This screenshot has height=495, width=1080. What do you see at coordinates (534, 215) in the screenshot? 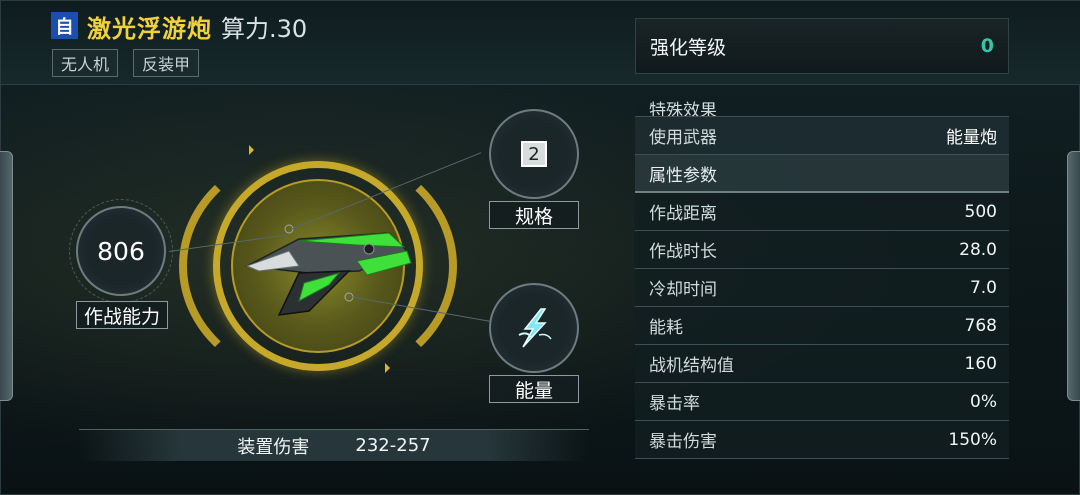
I see `spec-label: 规格` at bounding box center [534, 215].